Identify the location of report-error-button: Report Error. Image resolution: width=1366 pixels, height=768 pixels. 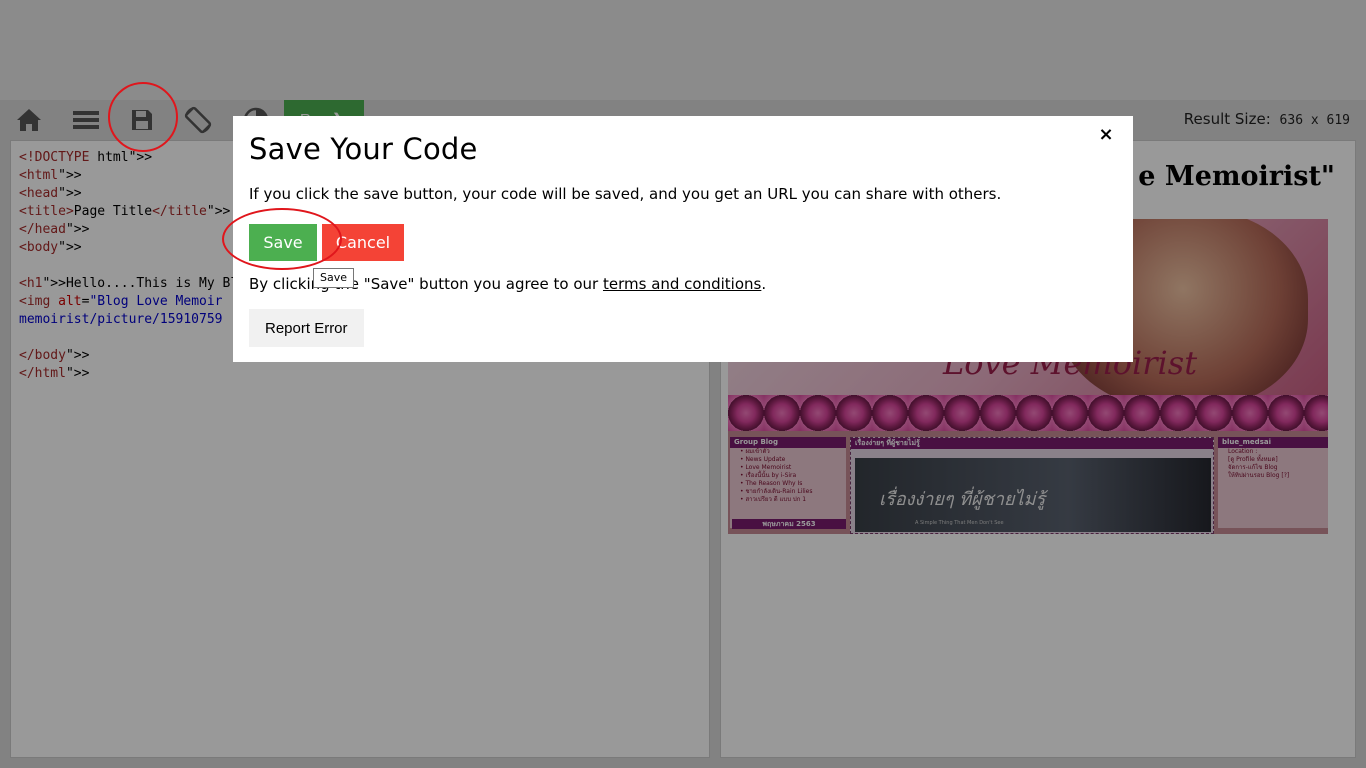
(306, 328).